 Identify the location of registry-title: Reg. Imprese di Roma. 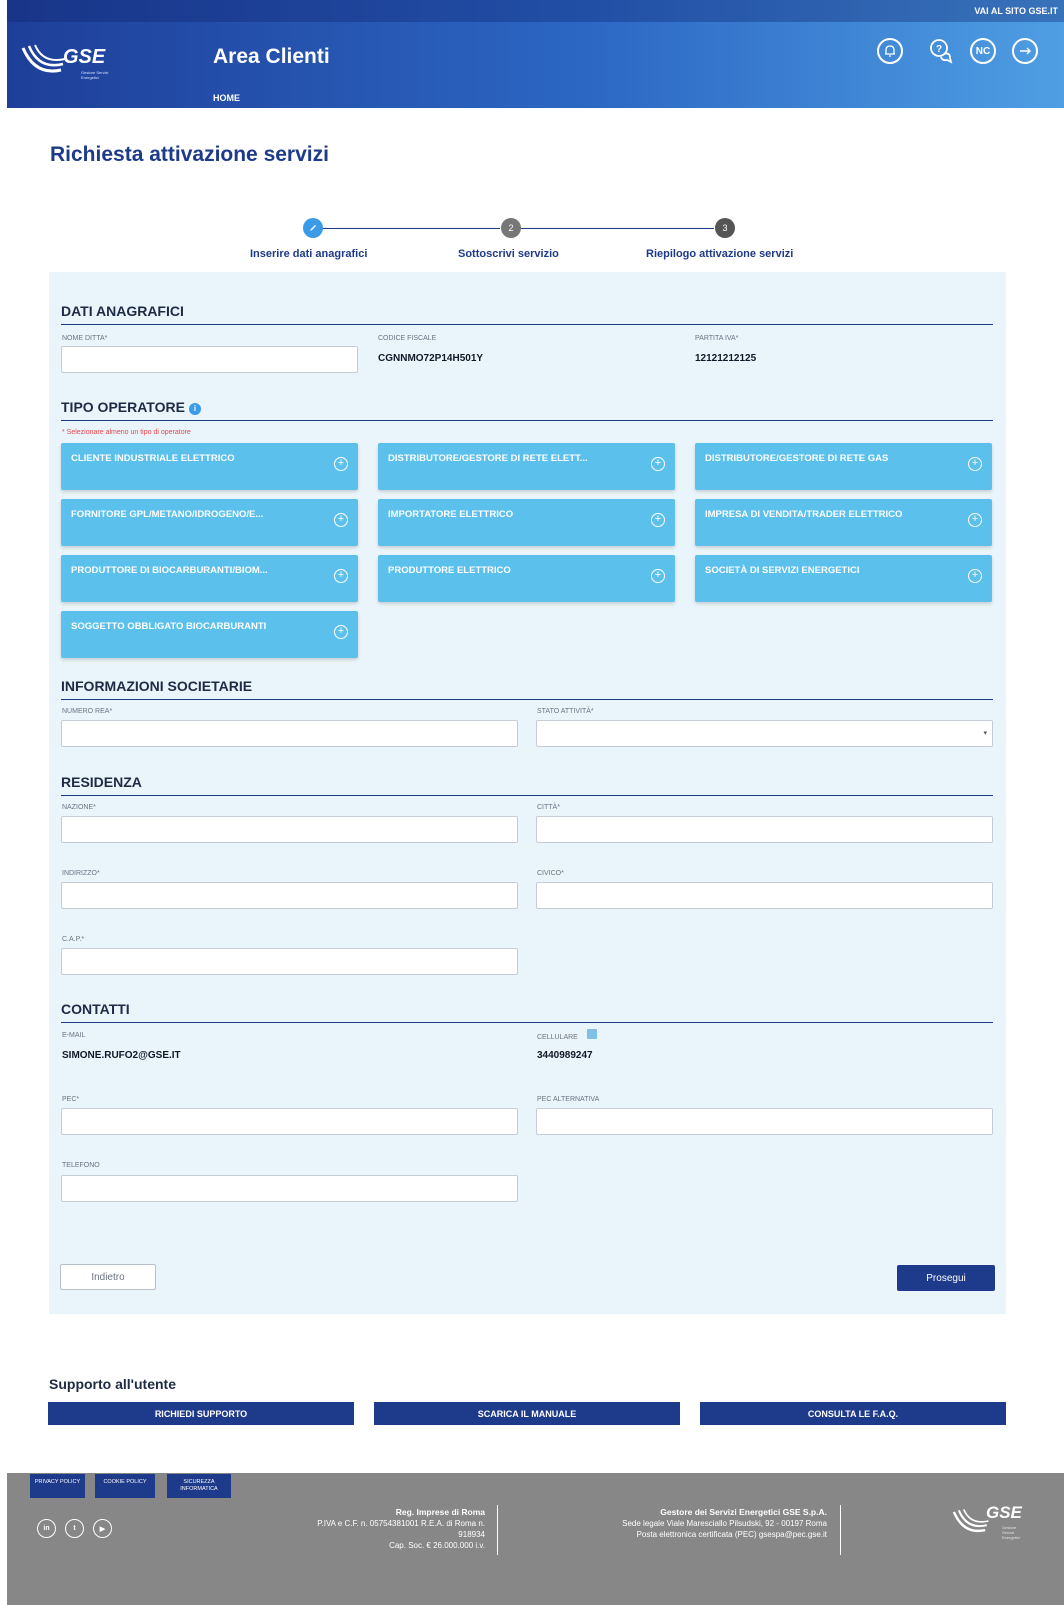
(440, 1512).